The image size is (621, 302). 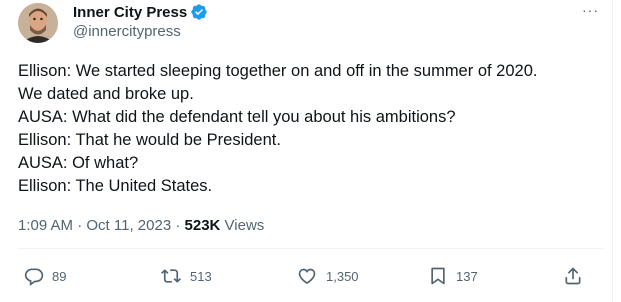 What do you see at coordinates (59, 276) in the screenshot?
I see `reply-count: 89` at bounding box center [59, 276].